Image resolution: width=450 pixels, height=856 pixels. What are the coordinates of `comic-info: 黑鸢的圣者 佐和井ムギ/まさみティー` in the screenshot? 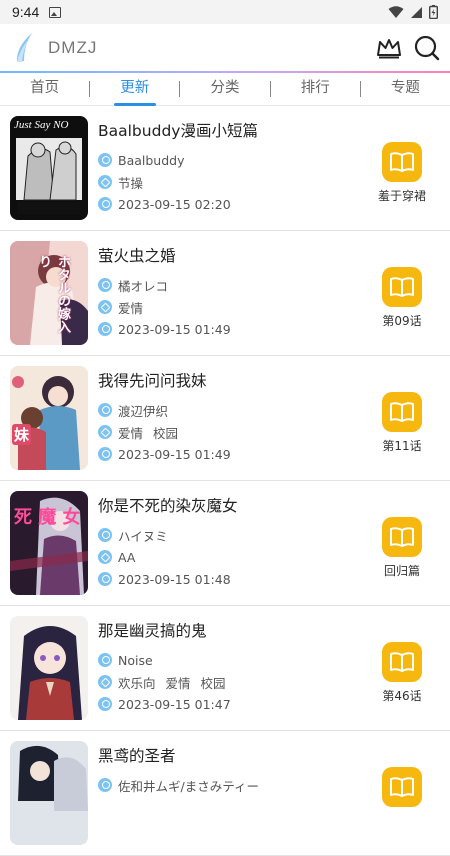 It's located at (234, 770).